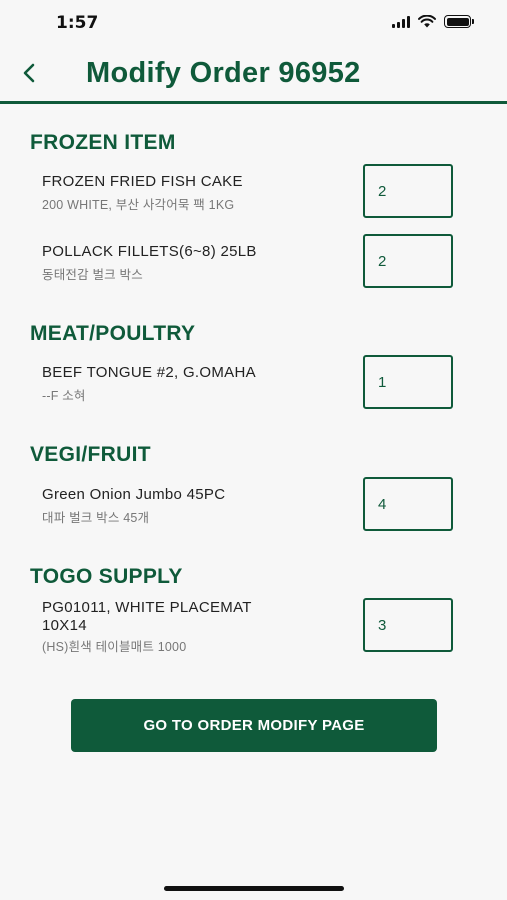 Image resolution: width=507 pixels, height=900 pixels. What do you see at coordinates (149, 251) in the screenshot?
I see `item-name: POLLACK FILLETS(6~8) 25LB` at bounding box center [149, 251].